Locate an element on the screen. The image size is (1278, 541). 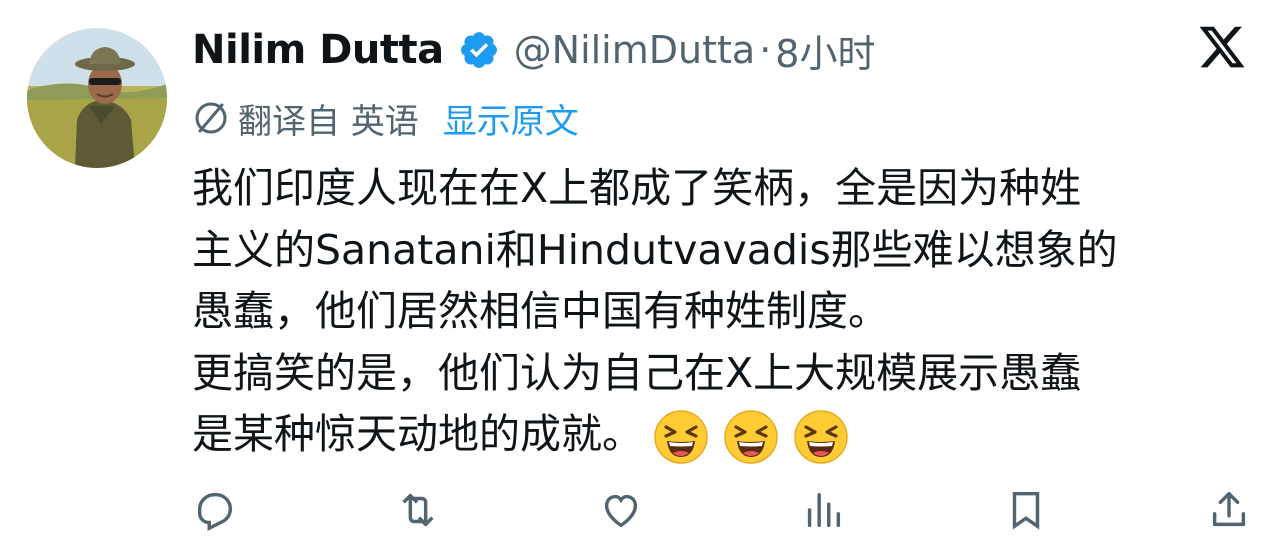
avatar is located at coordinates (97, 98).